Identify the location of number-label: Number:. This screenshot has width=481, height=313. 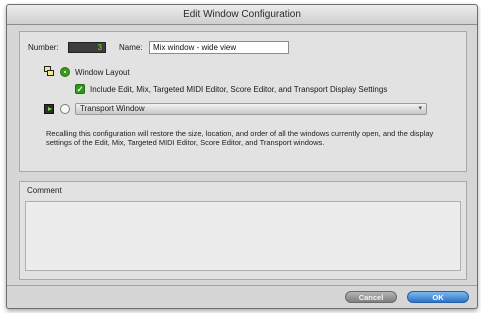
(43, 47).